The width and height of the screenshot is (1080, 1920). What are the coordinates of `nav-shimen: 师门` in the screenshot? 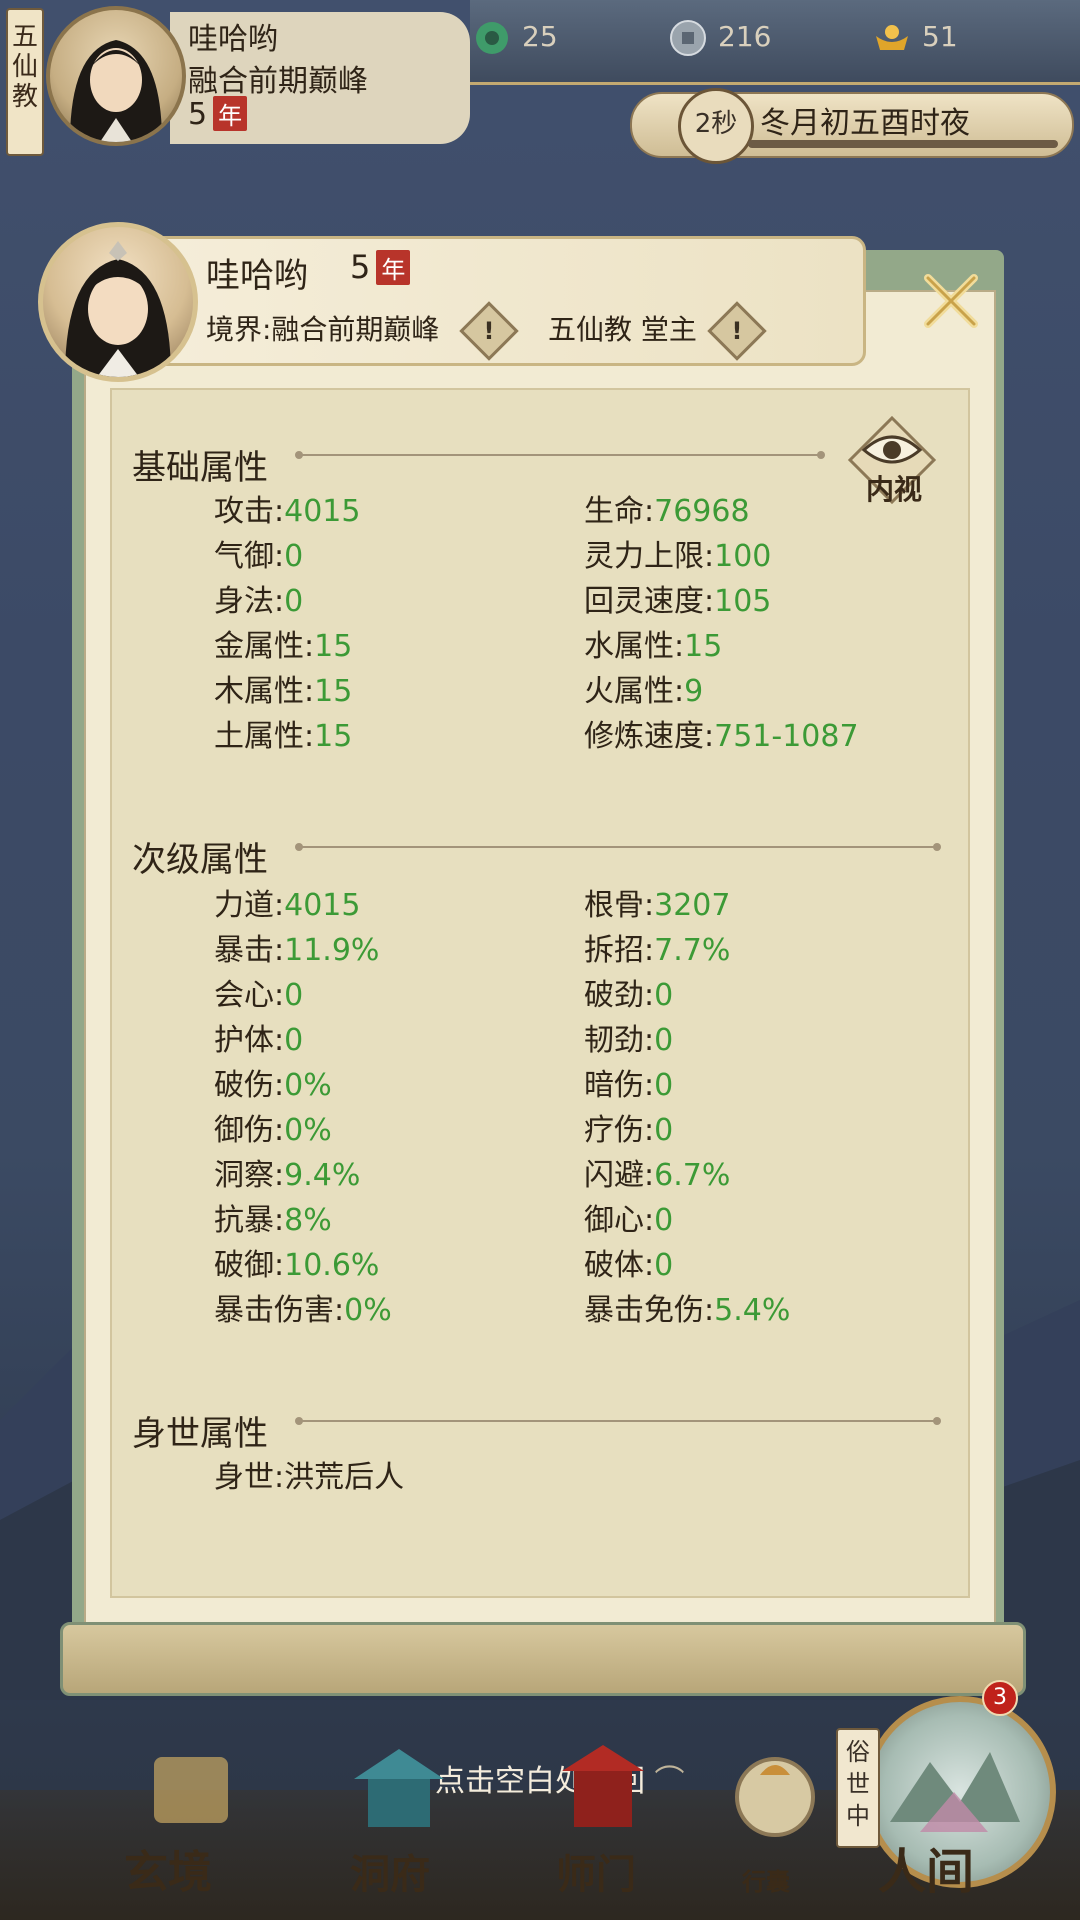 It's located at (596, 1871).